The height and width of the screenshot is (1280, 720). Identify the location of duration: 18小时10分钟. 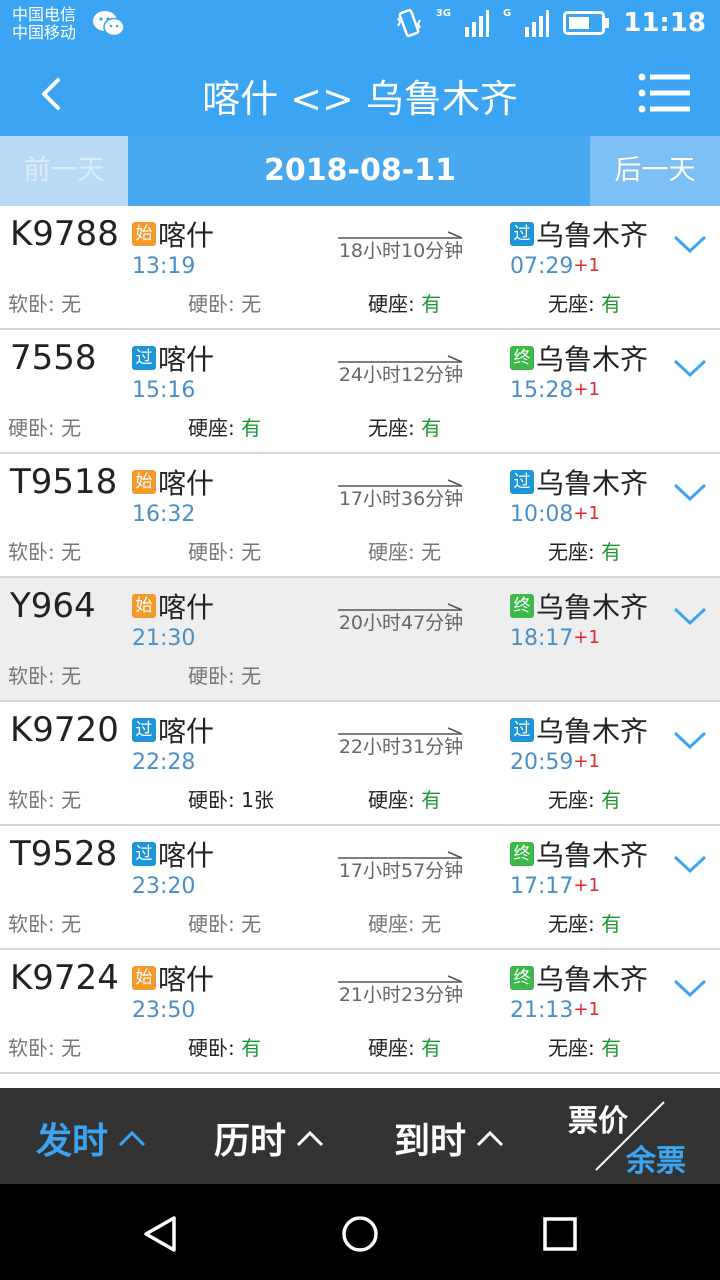
(401, 238).